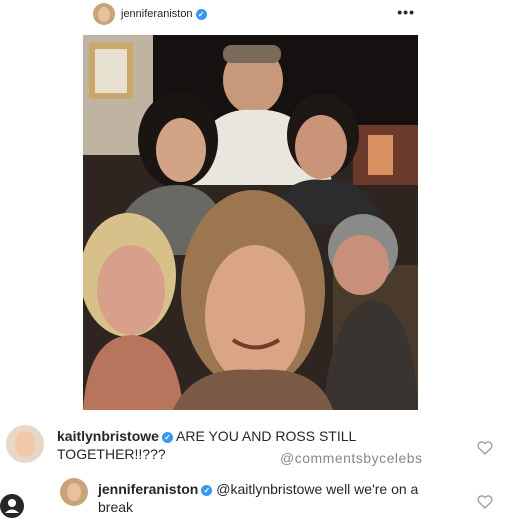 This screenshot has height=528, width=519. I want to click on reply-mention: @kaitlynbristowe, so click(269, 489).